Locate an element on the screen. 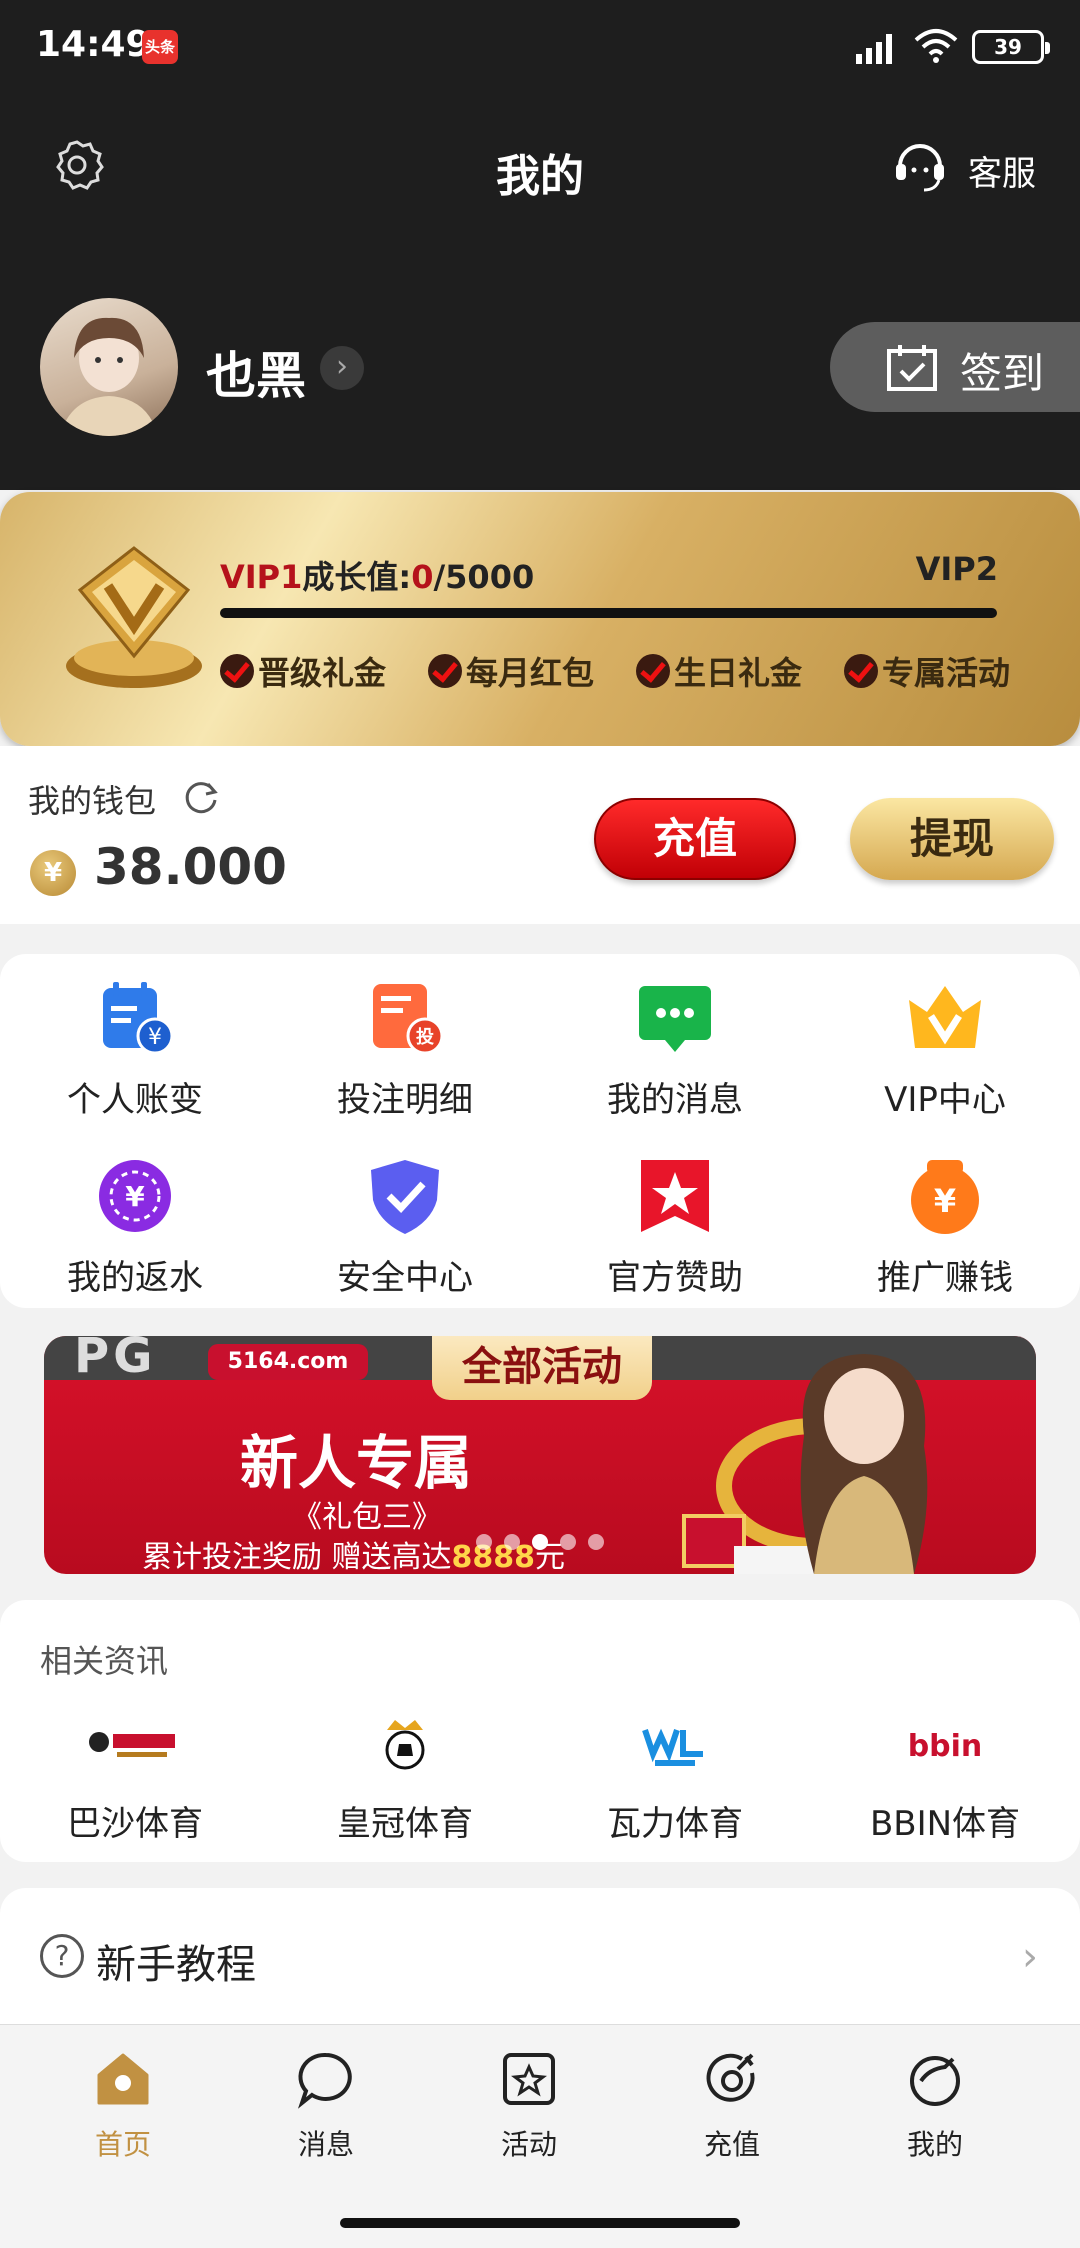  news-item-label: 巴沙体育 is located at coordinates (135, 1824).